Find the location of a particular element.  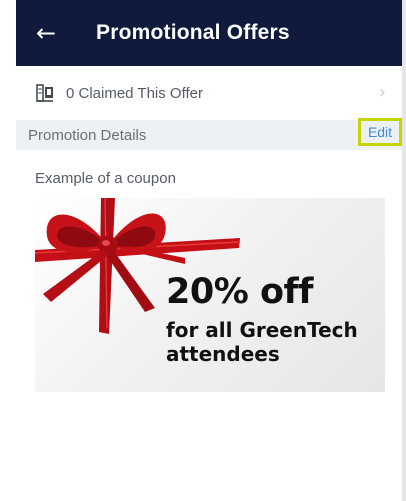

coupon-headline: 20% off is located at coordinates (239, 292).